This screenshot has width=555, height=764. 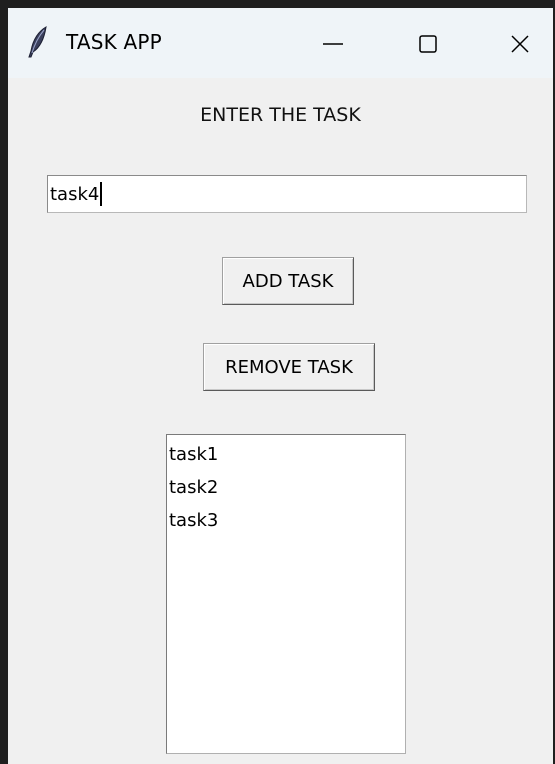 I want to click on task-input: task4, so click(x=287, y=194).